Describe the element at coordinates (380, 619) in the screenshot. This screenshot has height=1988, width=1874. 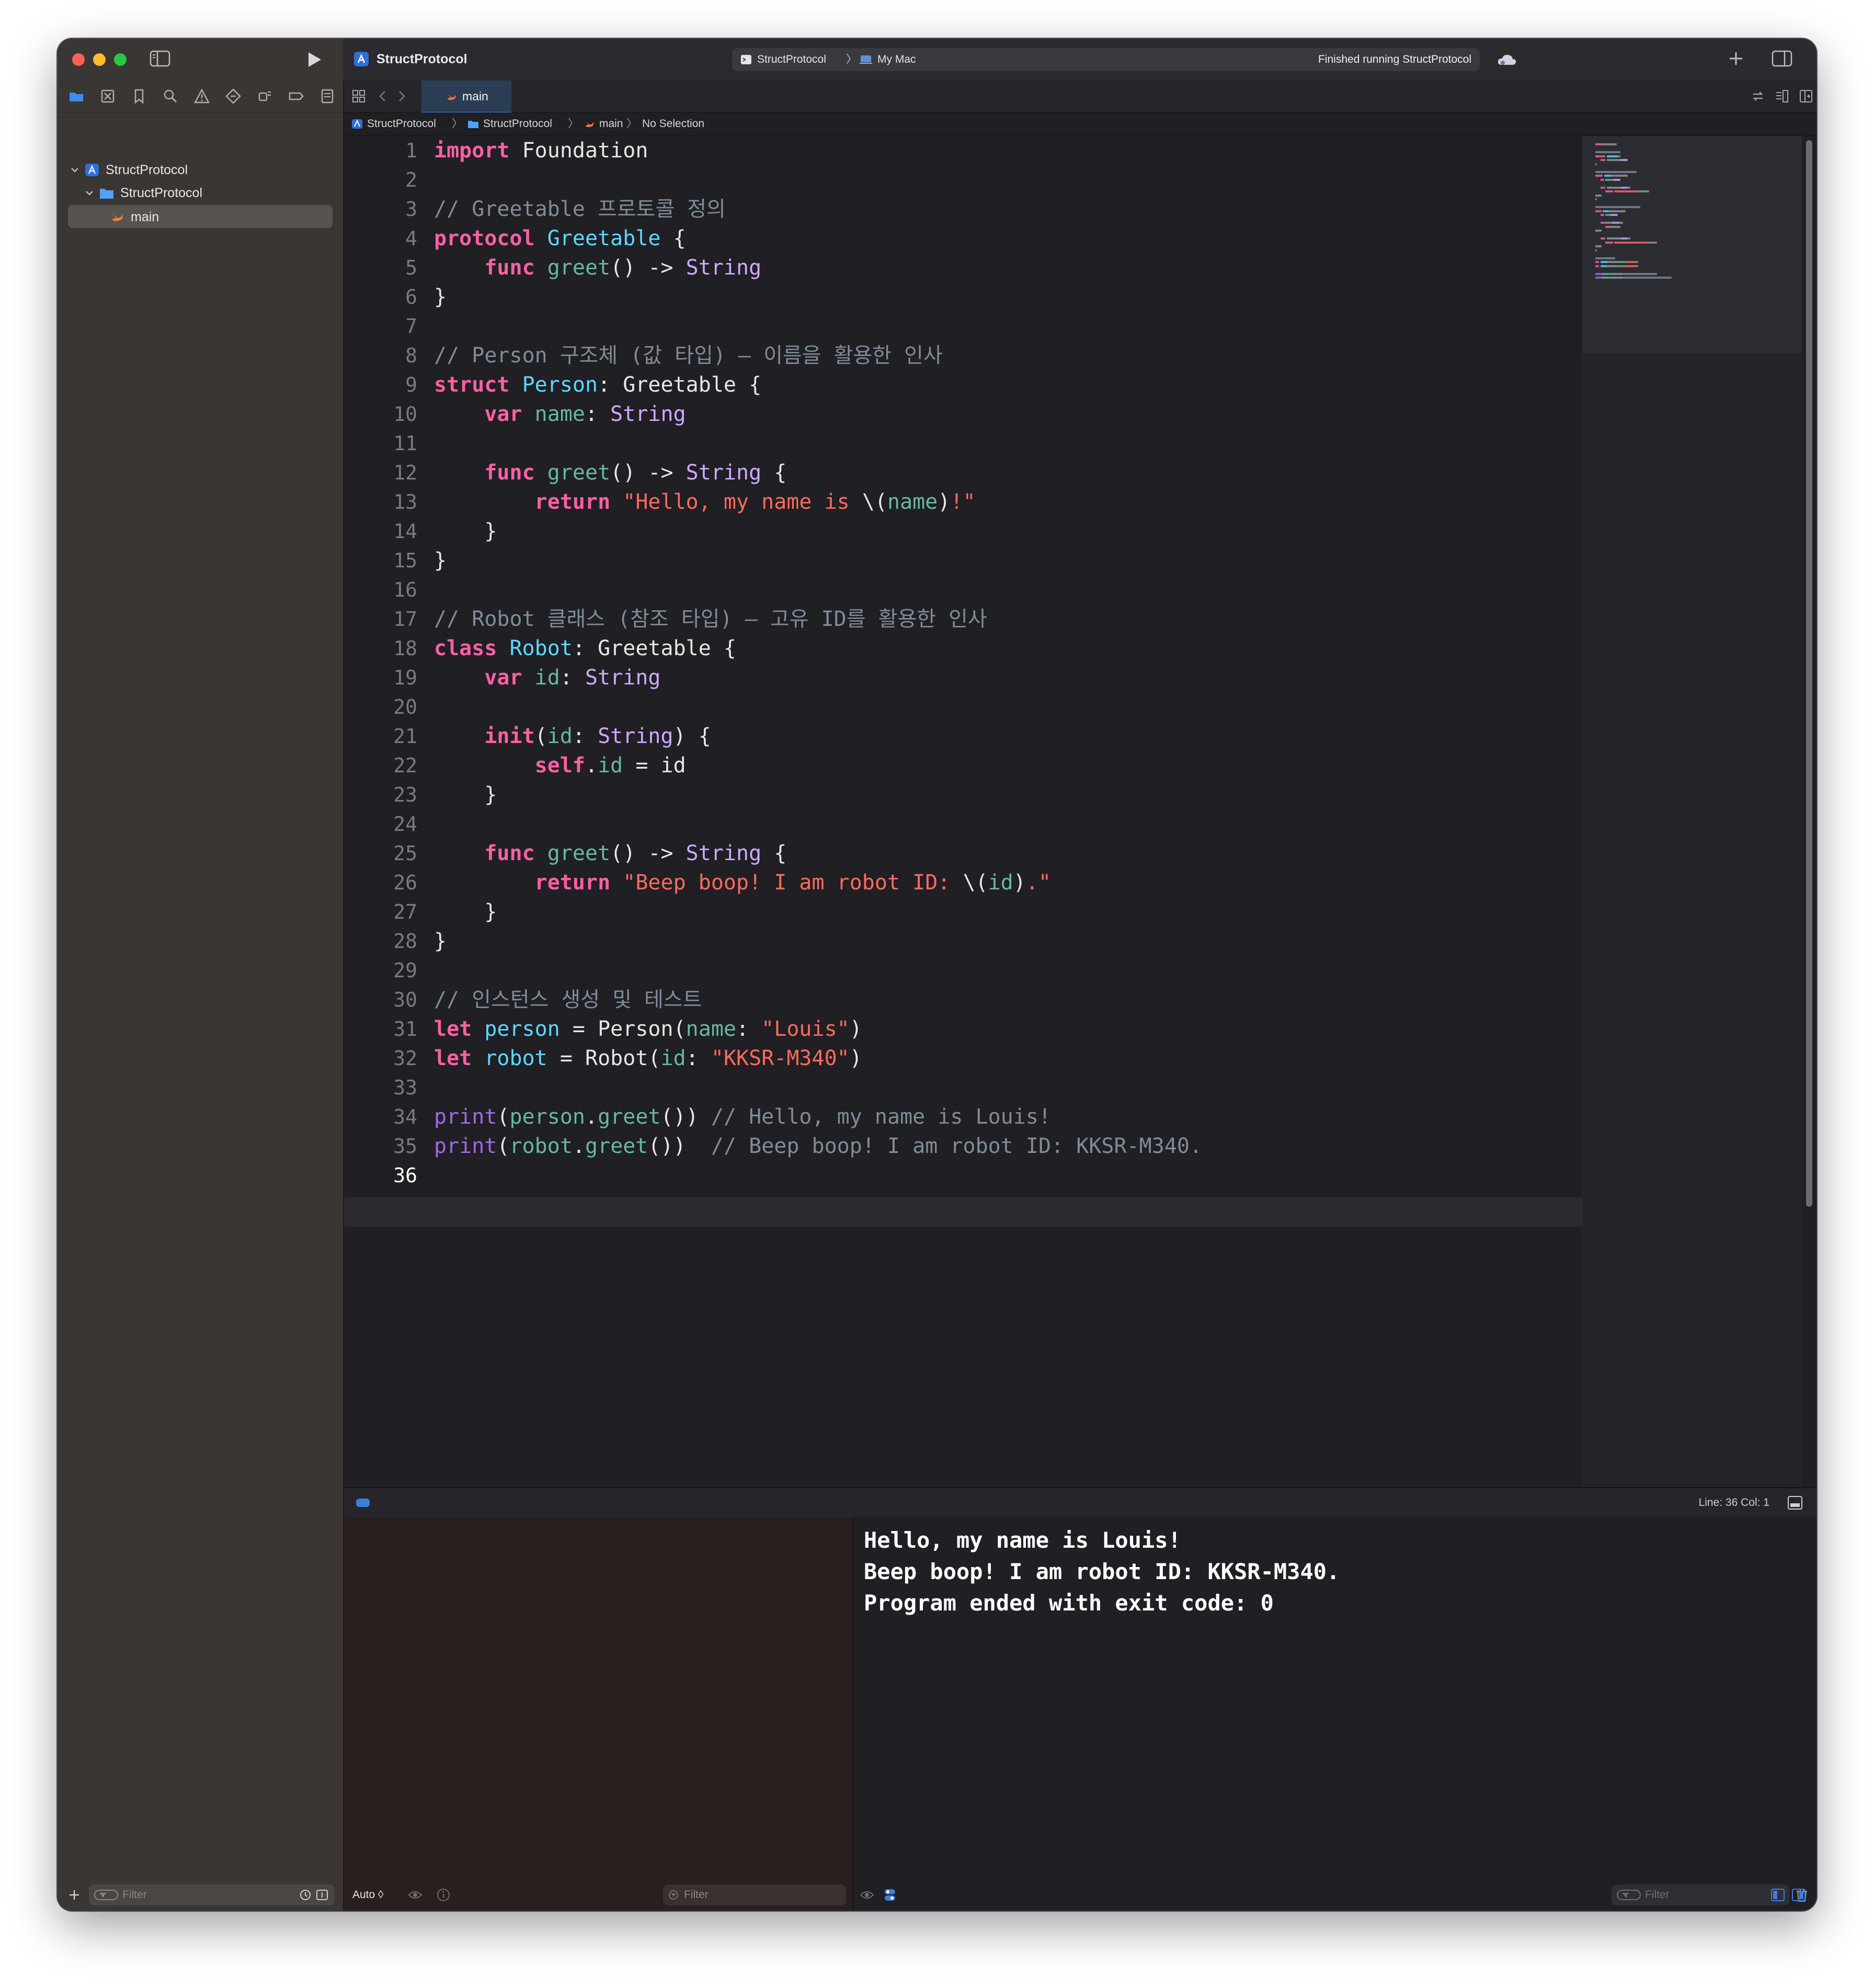
I see `line-number: 17` at that location.